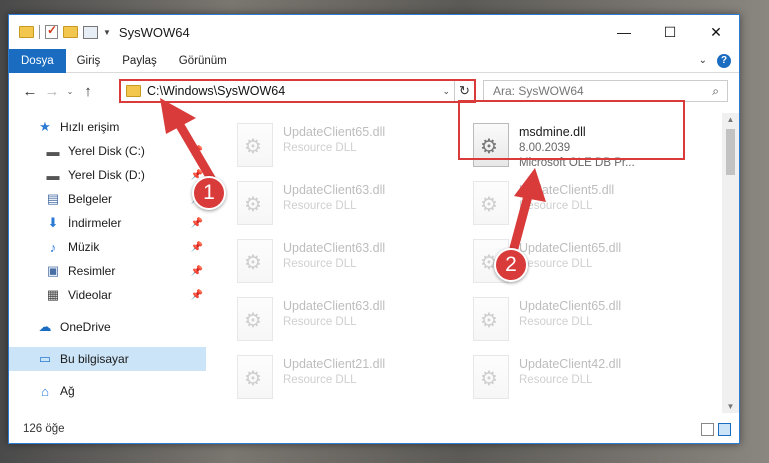  I want to click on file-name: UpdateClient21.dll, so click(334, 364).